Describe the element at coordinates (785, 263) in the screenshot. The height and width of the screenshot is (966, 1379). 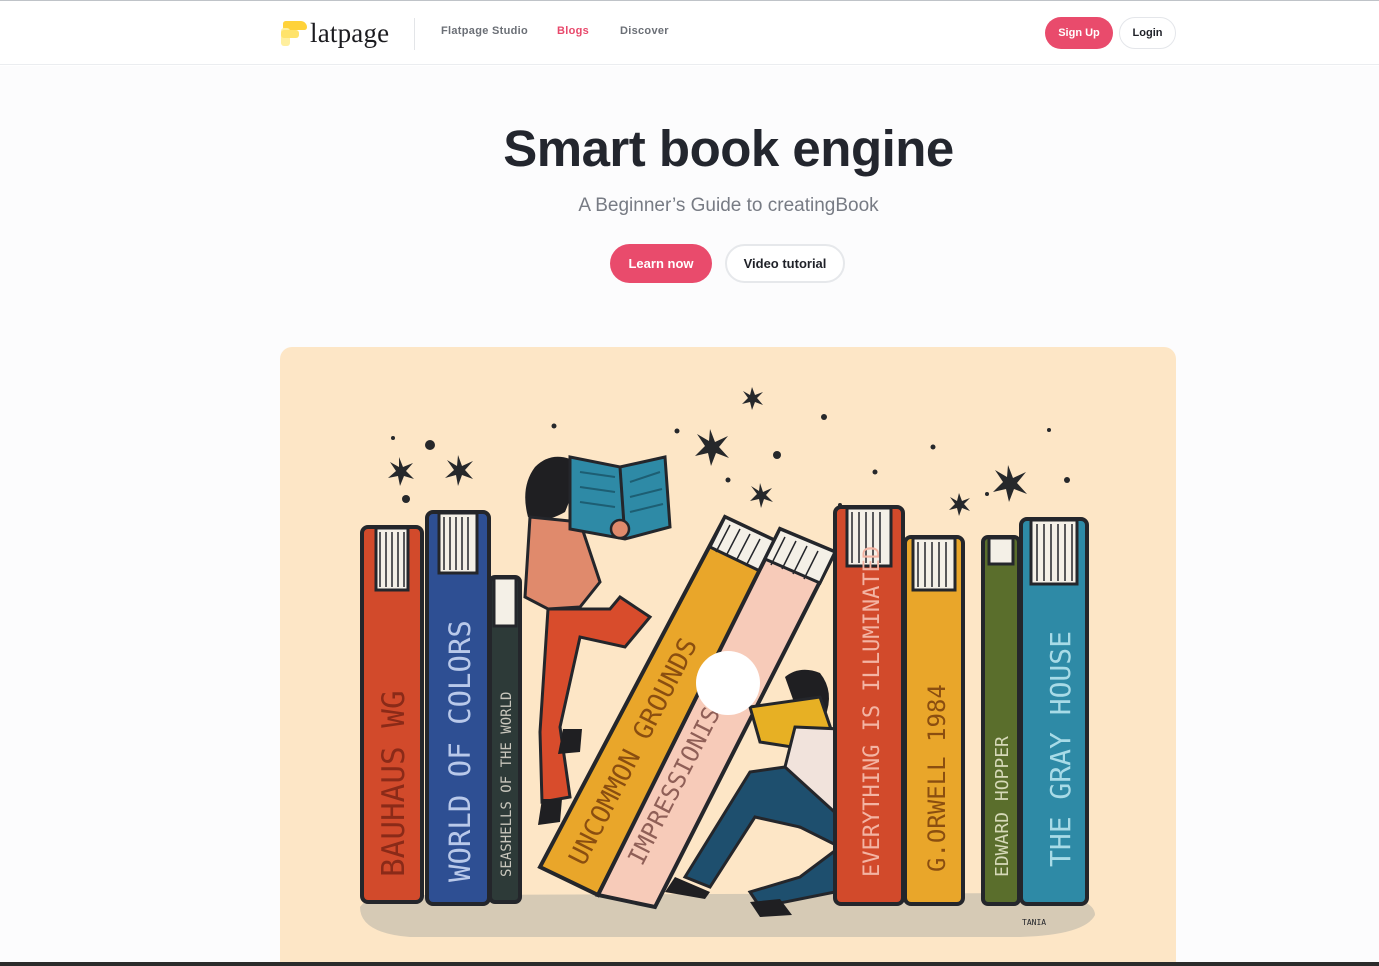
I see `video-tutorial-button: Video tutorial` at that location.